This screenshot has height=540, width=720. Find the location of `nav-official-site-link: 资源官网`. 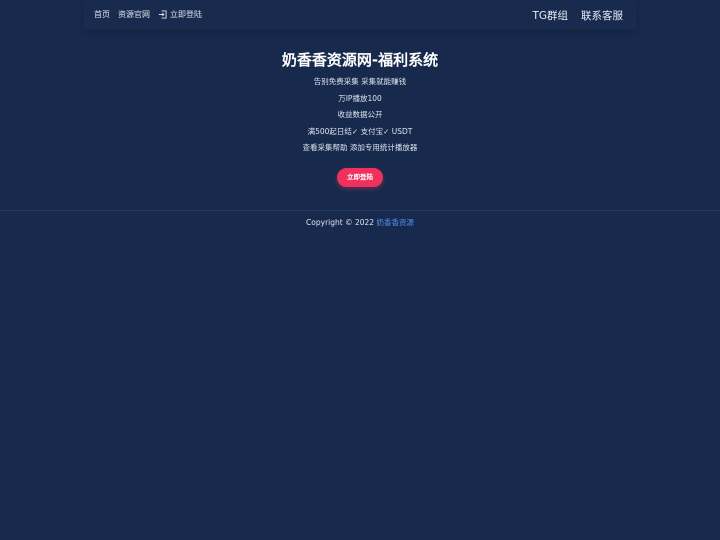

nav-official-site-link: 资源官网 is located at coordinates (134, 14).